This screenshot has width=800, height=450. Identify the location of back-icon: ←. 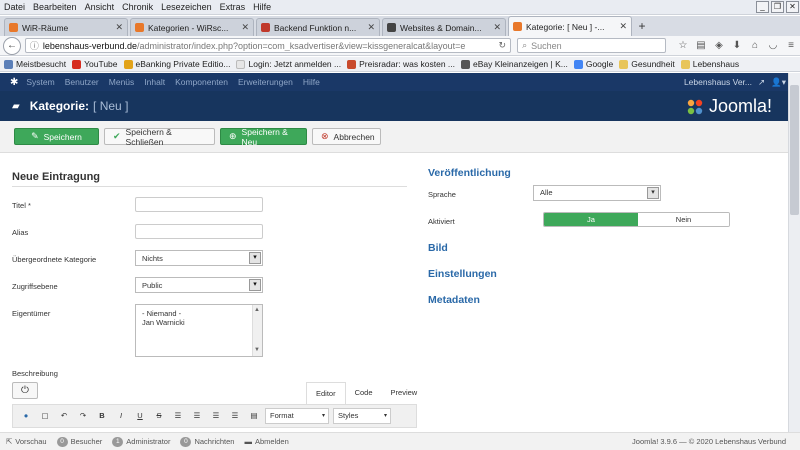
(12, 45).